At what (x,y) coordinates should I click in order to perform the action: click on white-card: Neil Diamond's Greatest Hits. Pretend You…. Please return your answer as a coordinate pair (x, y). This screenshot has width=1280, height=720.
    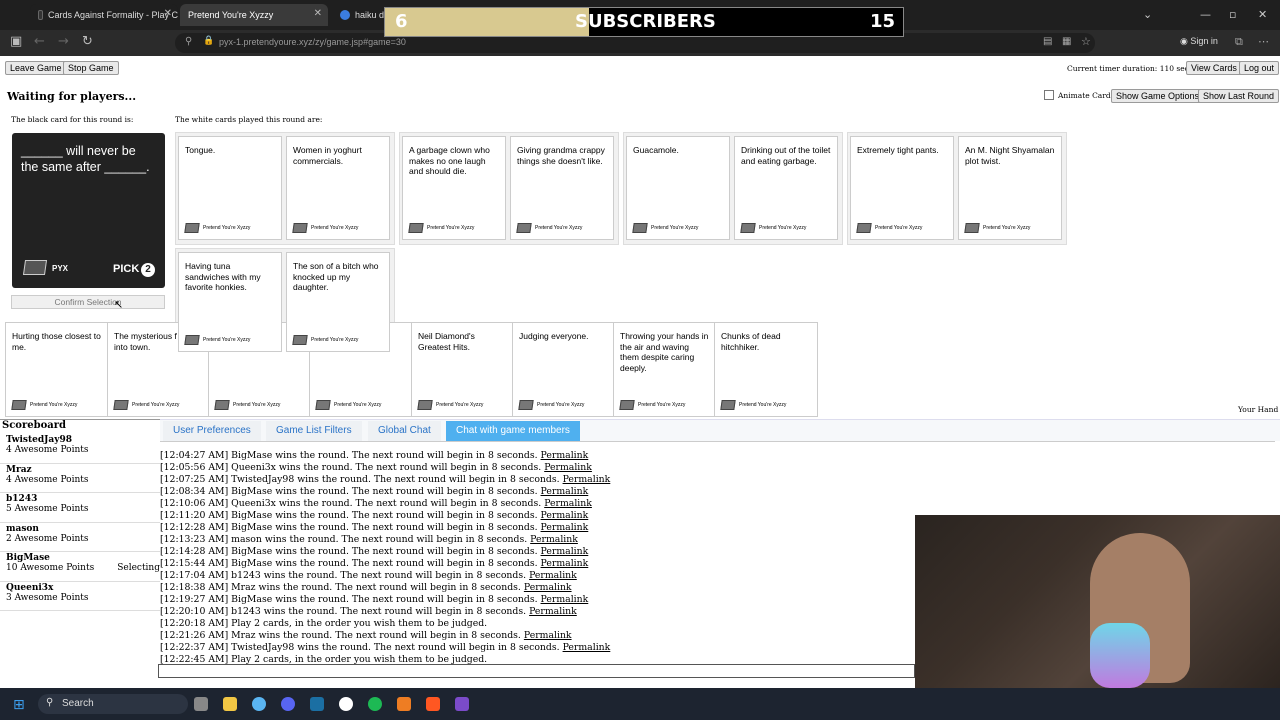
    Looking at the image, I should click on (463, 369).